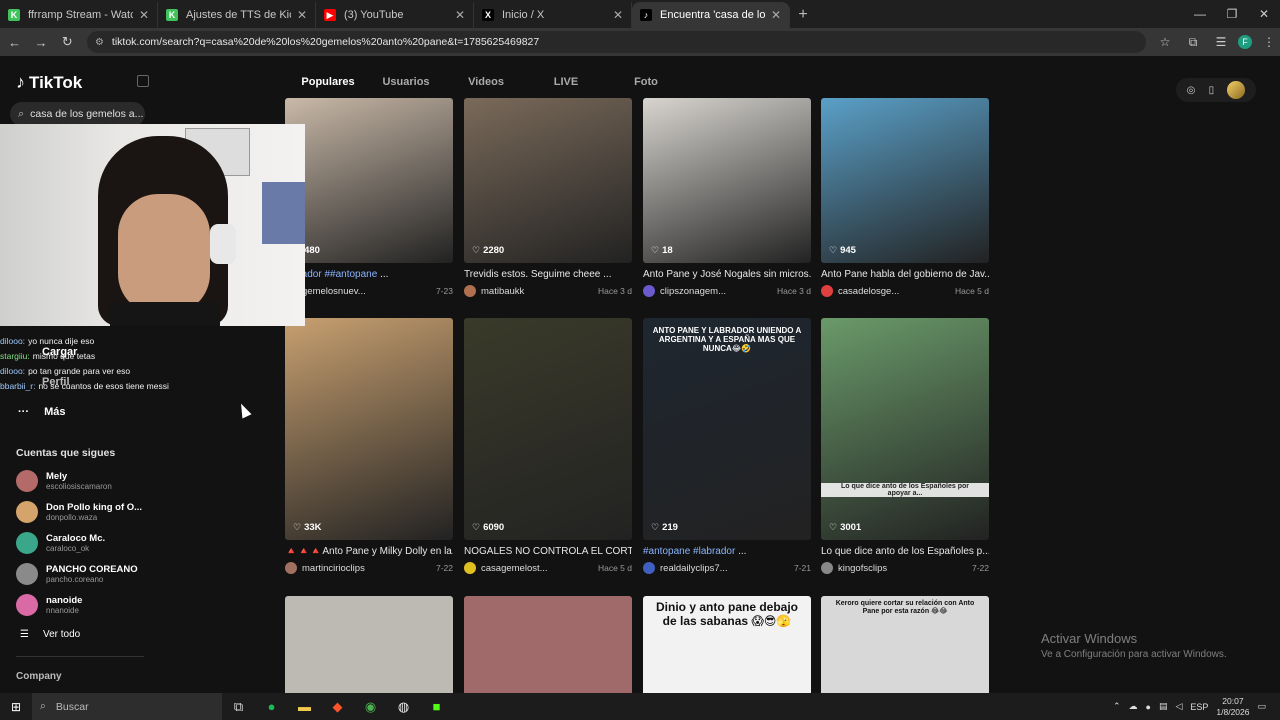  Describe the element at coordinates (79, 512) in the screenshot. I see `following-account: Don Pollo king of O... donpollo.waza` at that location.